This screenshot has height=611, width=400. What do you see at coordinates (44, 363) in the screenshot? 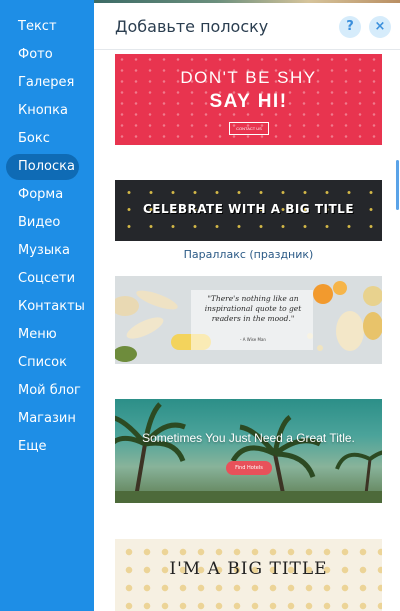
I see `sidebar-item-list: Список` at bounding box center [44, 363].